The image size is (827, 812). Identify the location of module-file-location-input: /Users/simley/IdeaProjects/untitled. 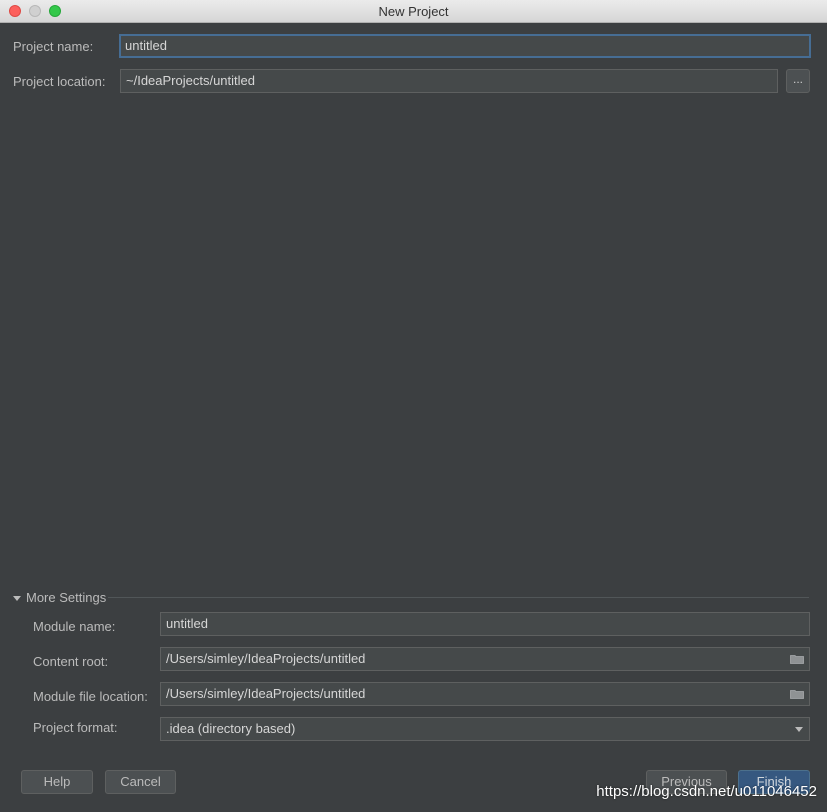
(485, 694).